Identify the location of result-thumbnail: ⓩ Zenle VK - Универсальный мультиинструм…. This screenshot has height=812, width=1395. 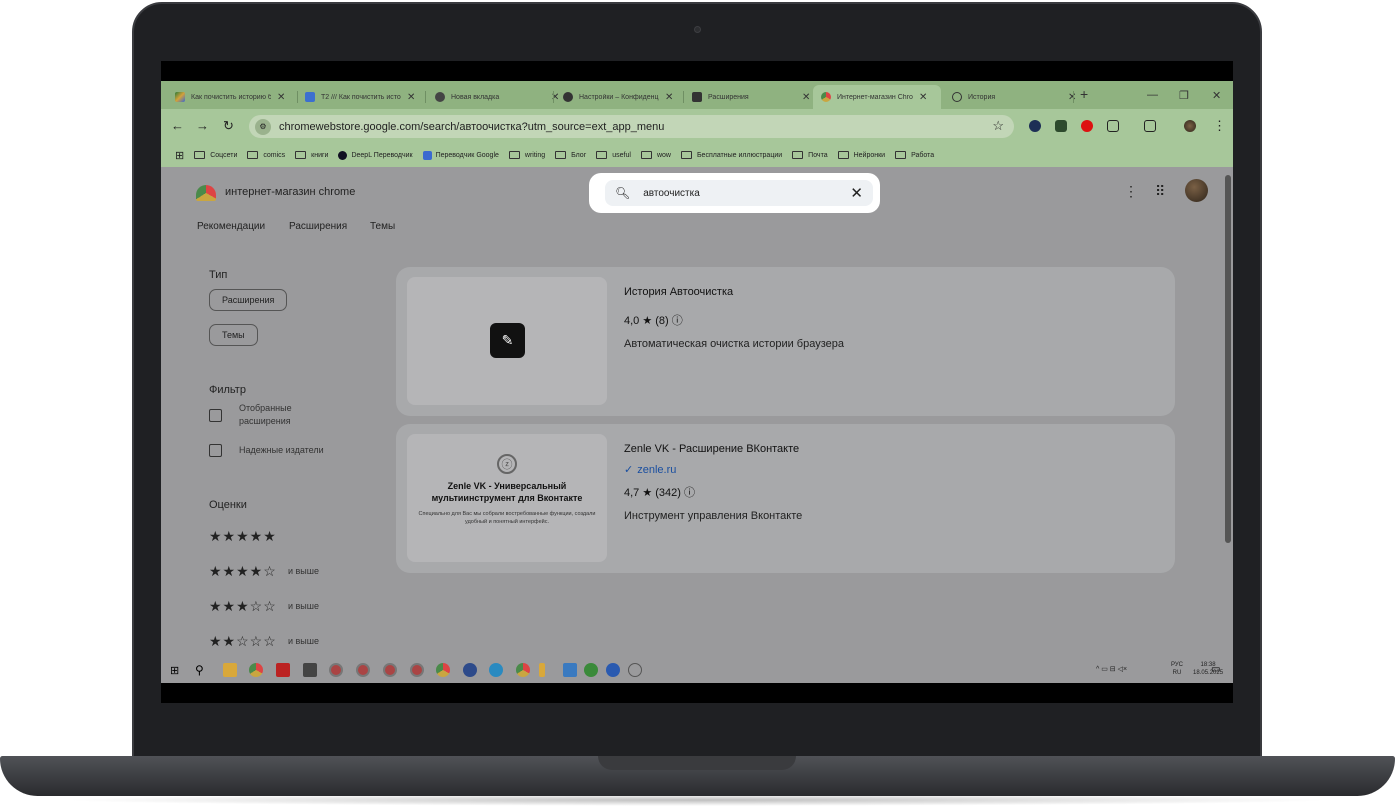
(507, 498).